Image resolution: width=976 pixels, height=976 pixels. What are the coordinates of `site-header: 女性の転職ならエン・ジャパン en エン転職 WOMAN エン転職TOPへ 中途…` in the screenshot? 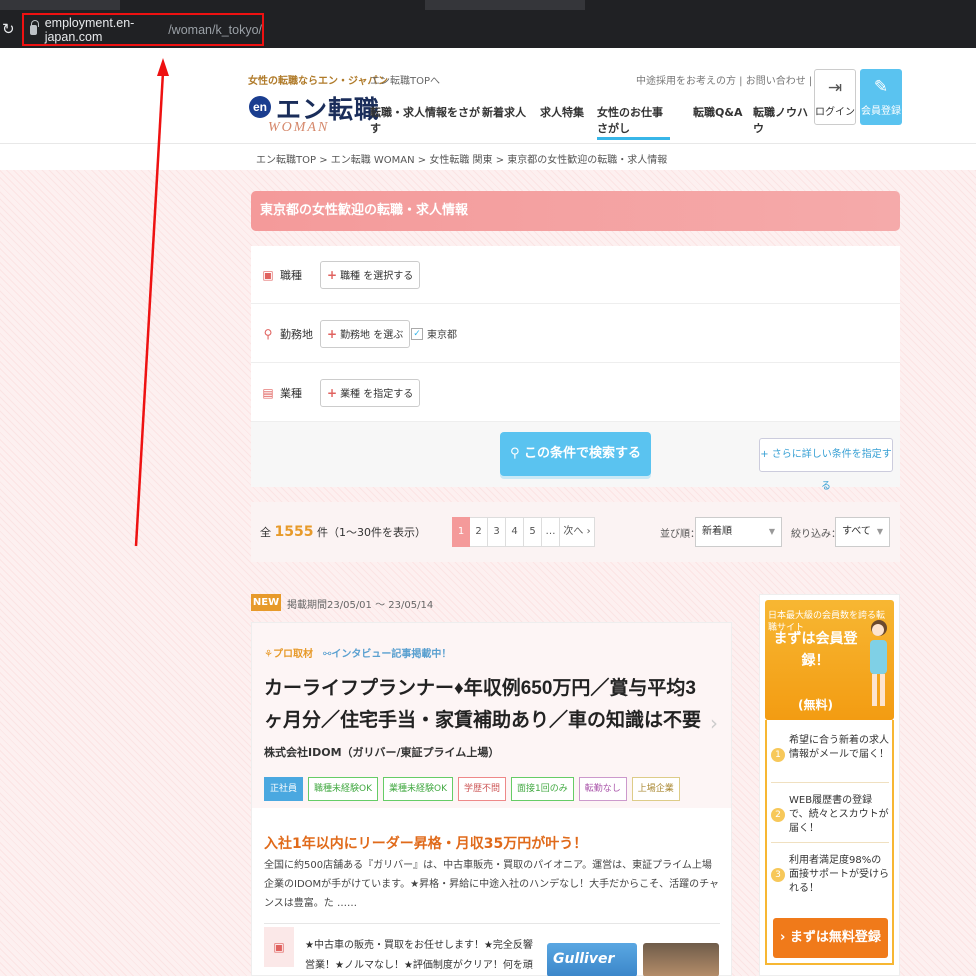 It's located at (488, 96).